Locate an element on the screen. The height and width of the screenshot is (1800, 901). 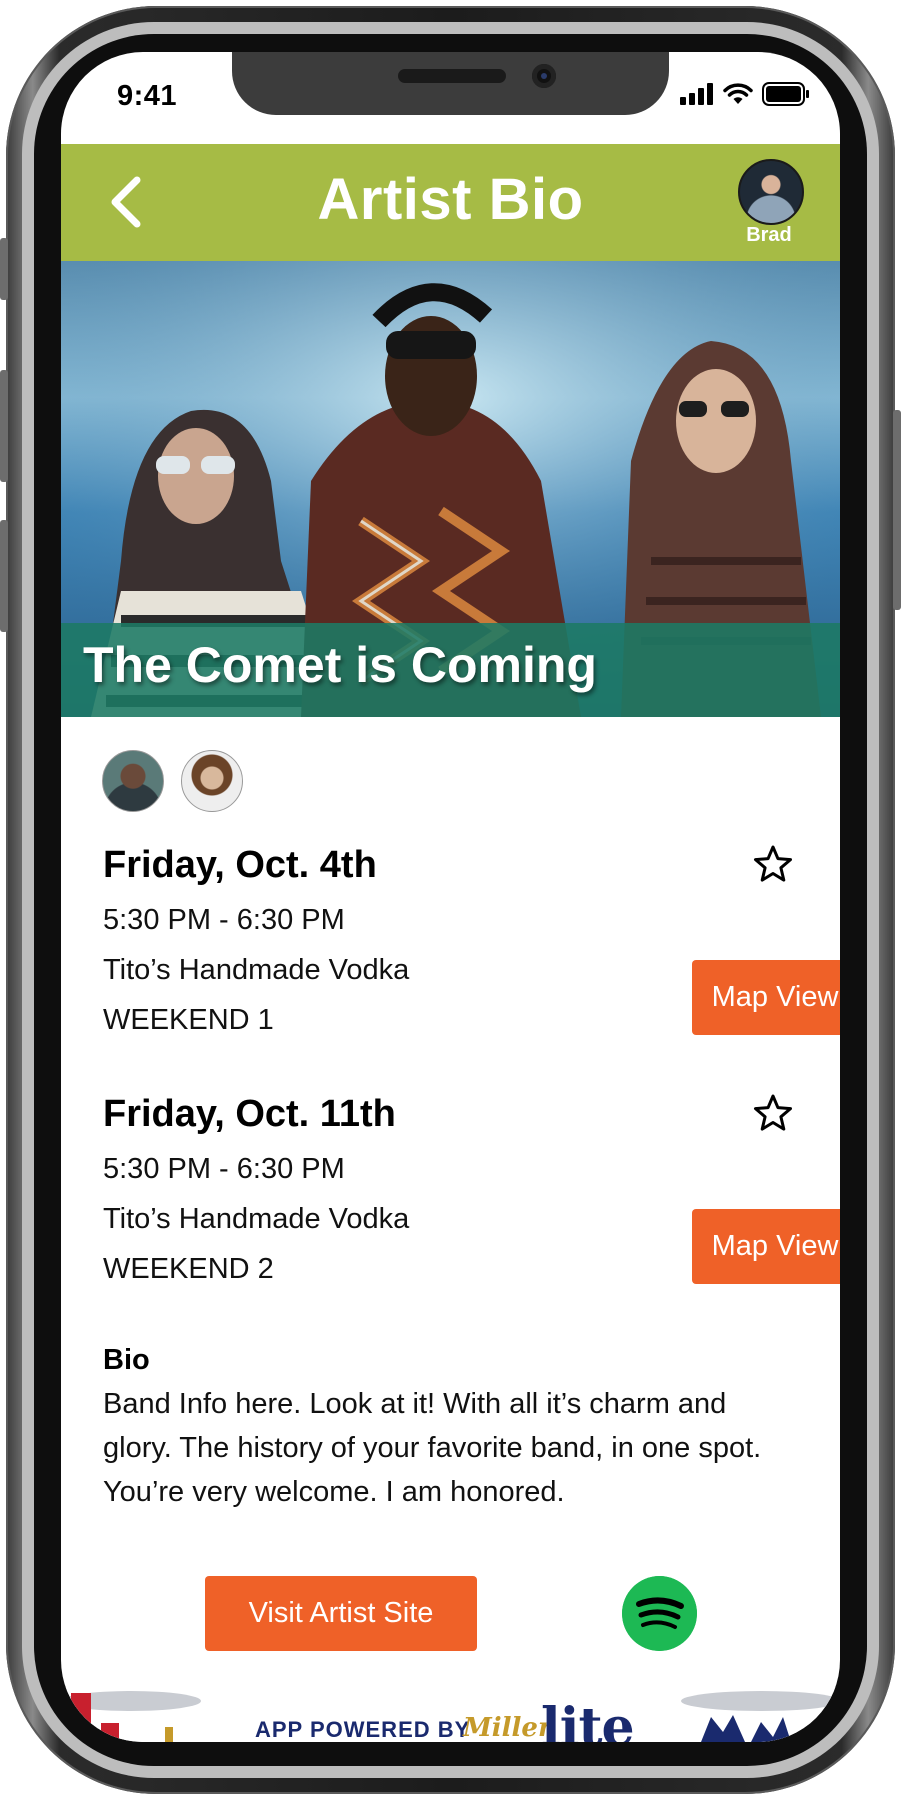
sponsor-script: Miller is located at coordinates (507, 1727).